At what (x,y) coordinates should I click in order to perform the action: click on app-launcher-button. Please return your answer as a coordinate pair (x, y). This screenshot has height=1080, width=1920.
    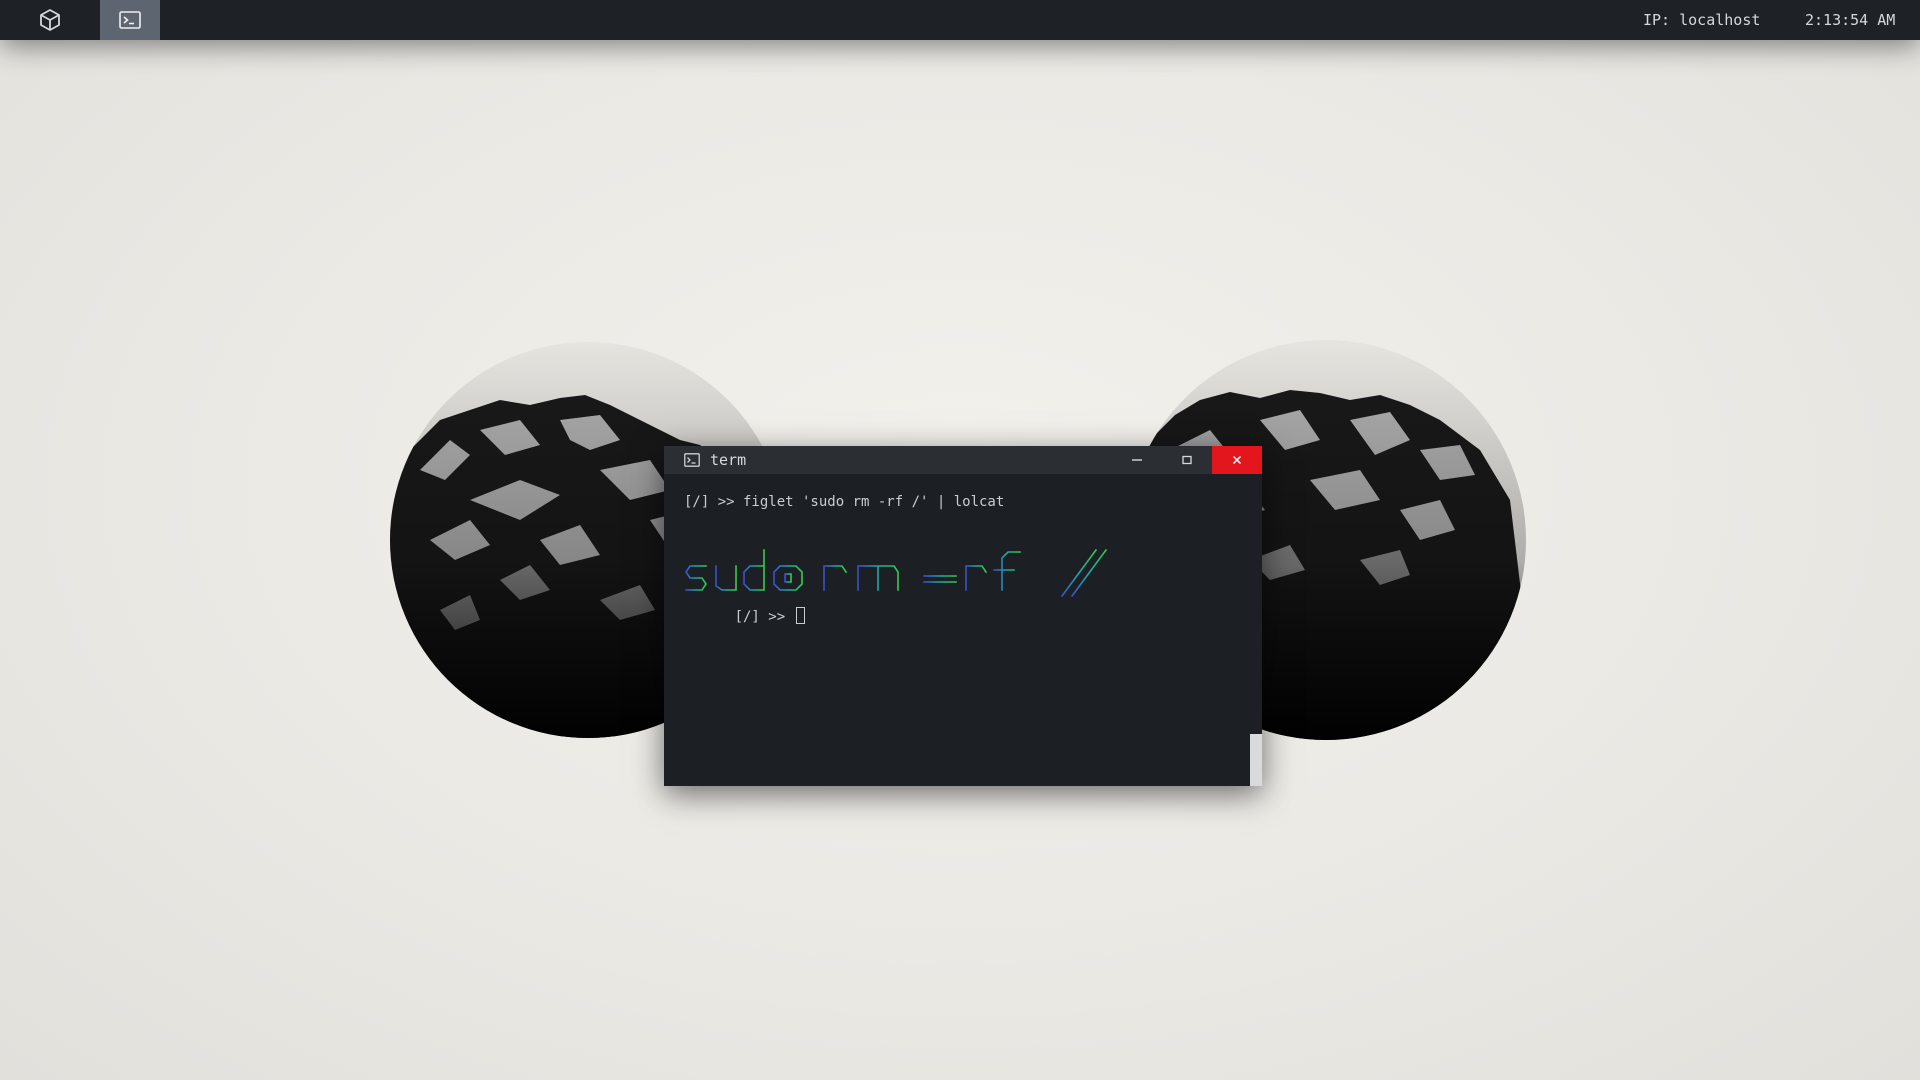
    Looking at the image, I should click on (50, 20).